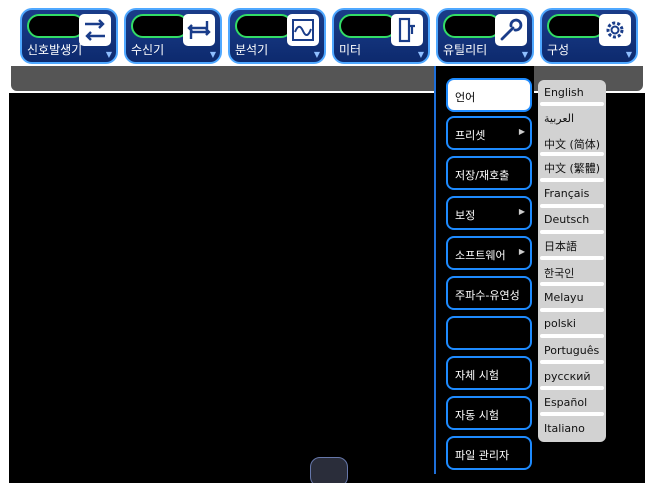 The width and height of the screenshot is (652, 483). I want to click on menu-item-save-recall: 저장/재호출, so click(489, 173).